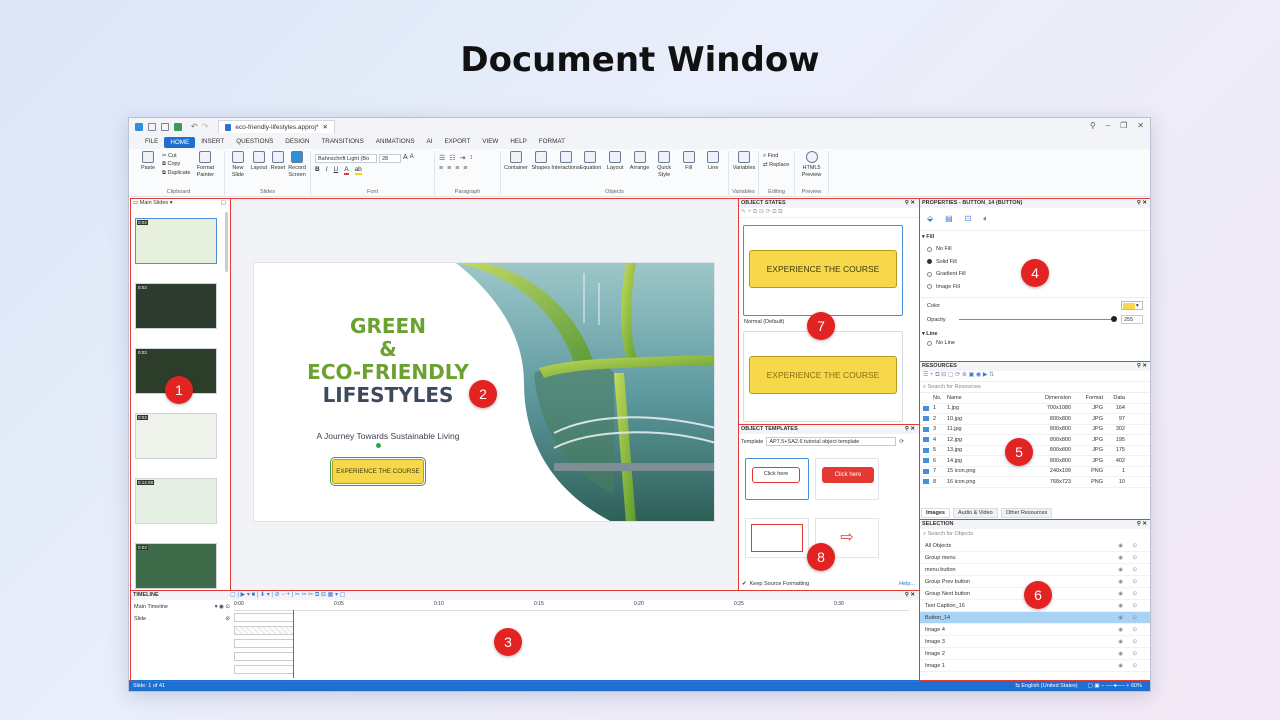  I want to click on menu-file: FILE, so click(151, 142).